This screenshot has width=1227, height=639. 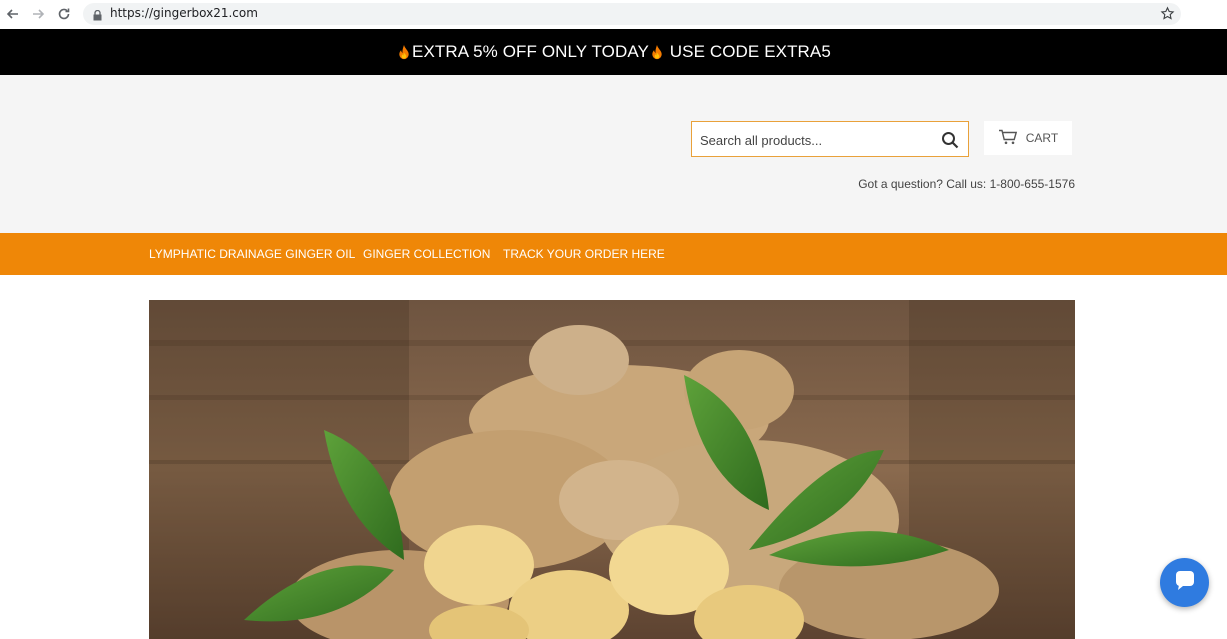 What do you see at coordinates (815, 140) in the screenshot?
I see `search-input` at bounding box center [815, 140].